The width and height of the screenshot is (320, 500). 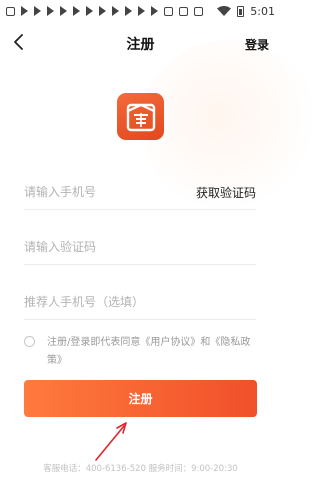 I want to click on phone-field: 获取验证码, so click(x=140, y=192).